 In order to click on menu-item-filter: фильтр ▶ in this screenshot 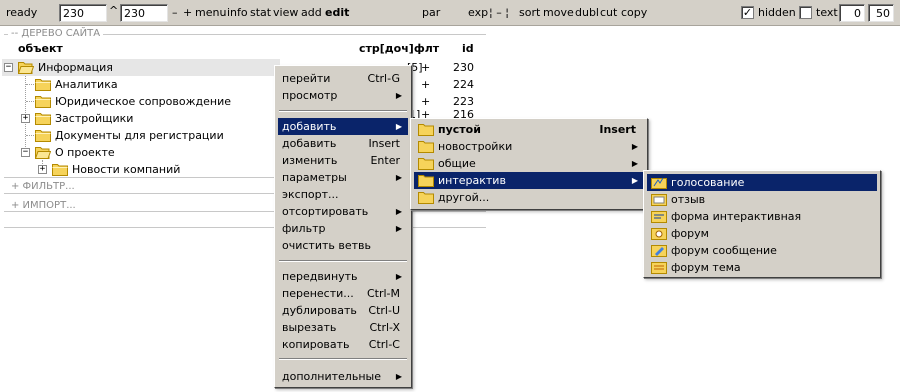, I will do `click(343, 228)`.